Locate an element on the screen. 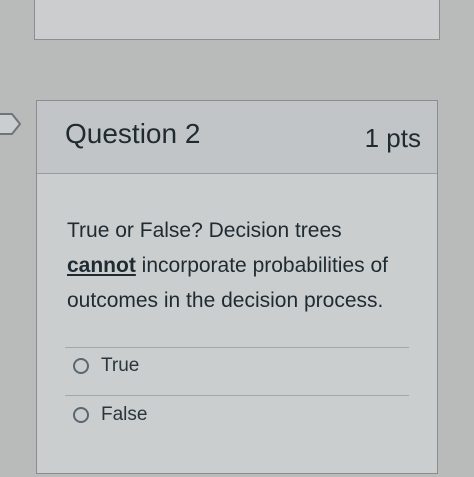  previous-question-card is located at coordinates (237, 20).